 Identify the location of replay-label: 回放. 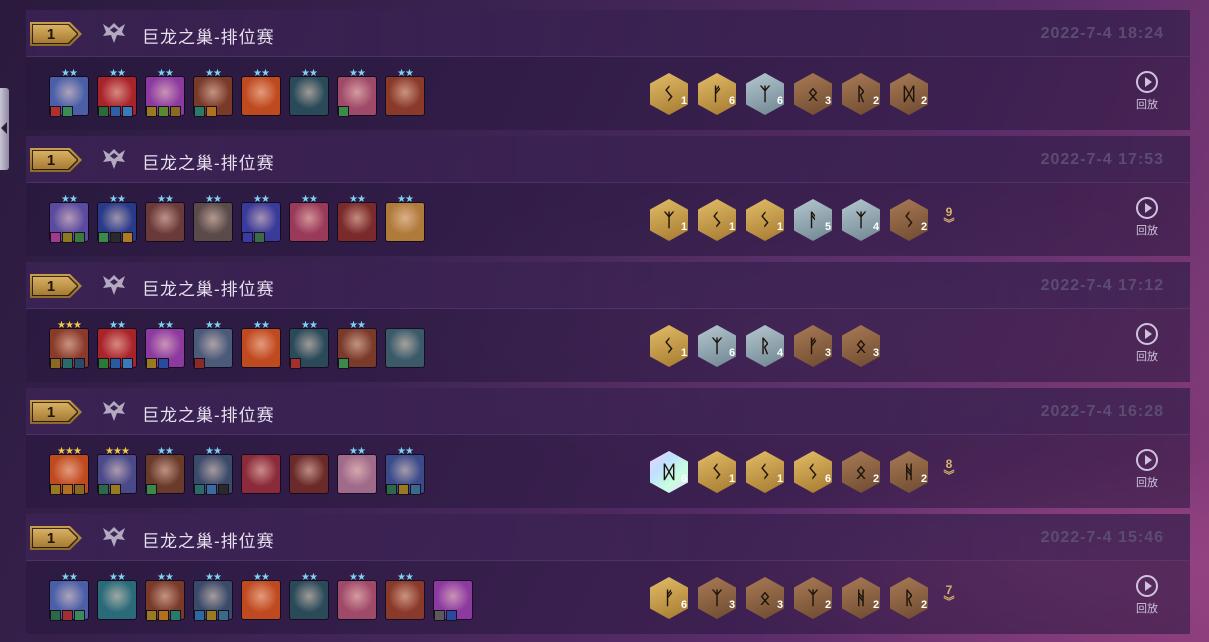
(1147, 483).